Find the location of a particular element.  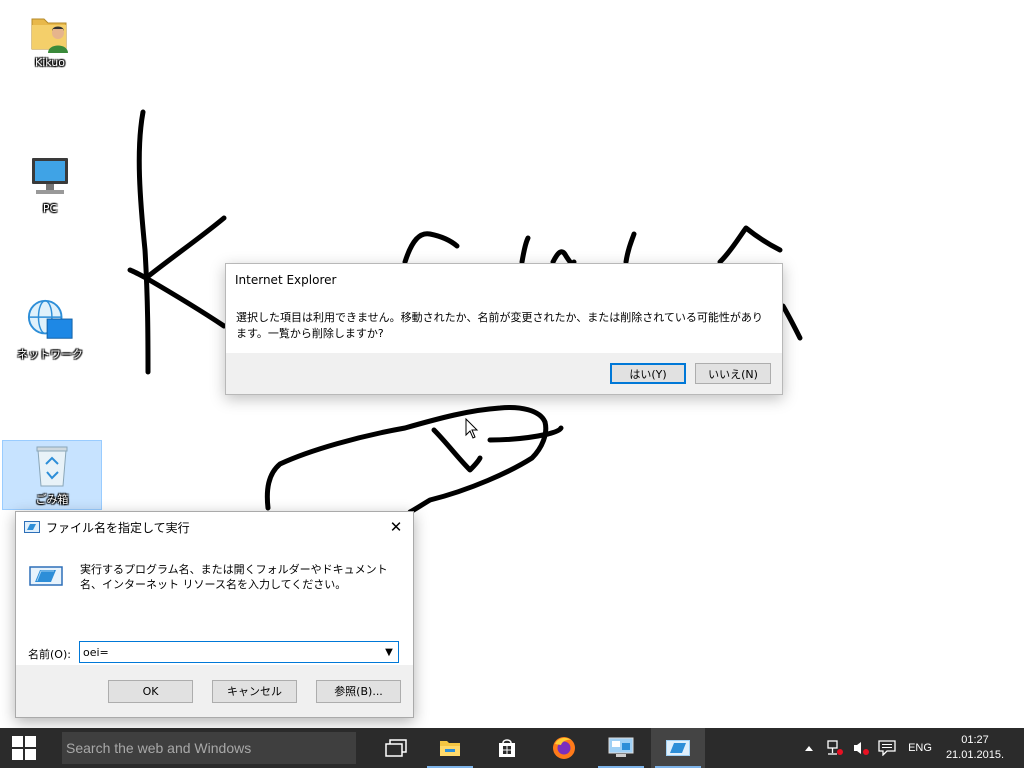

windows-logo-icon is located at coordinates (24, 748).